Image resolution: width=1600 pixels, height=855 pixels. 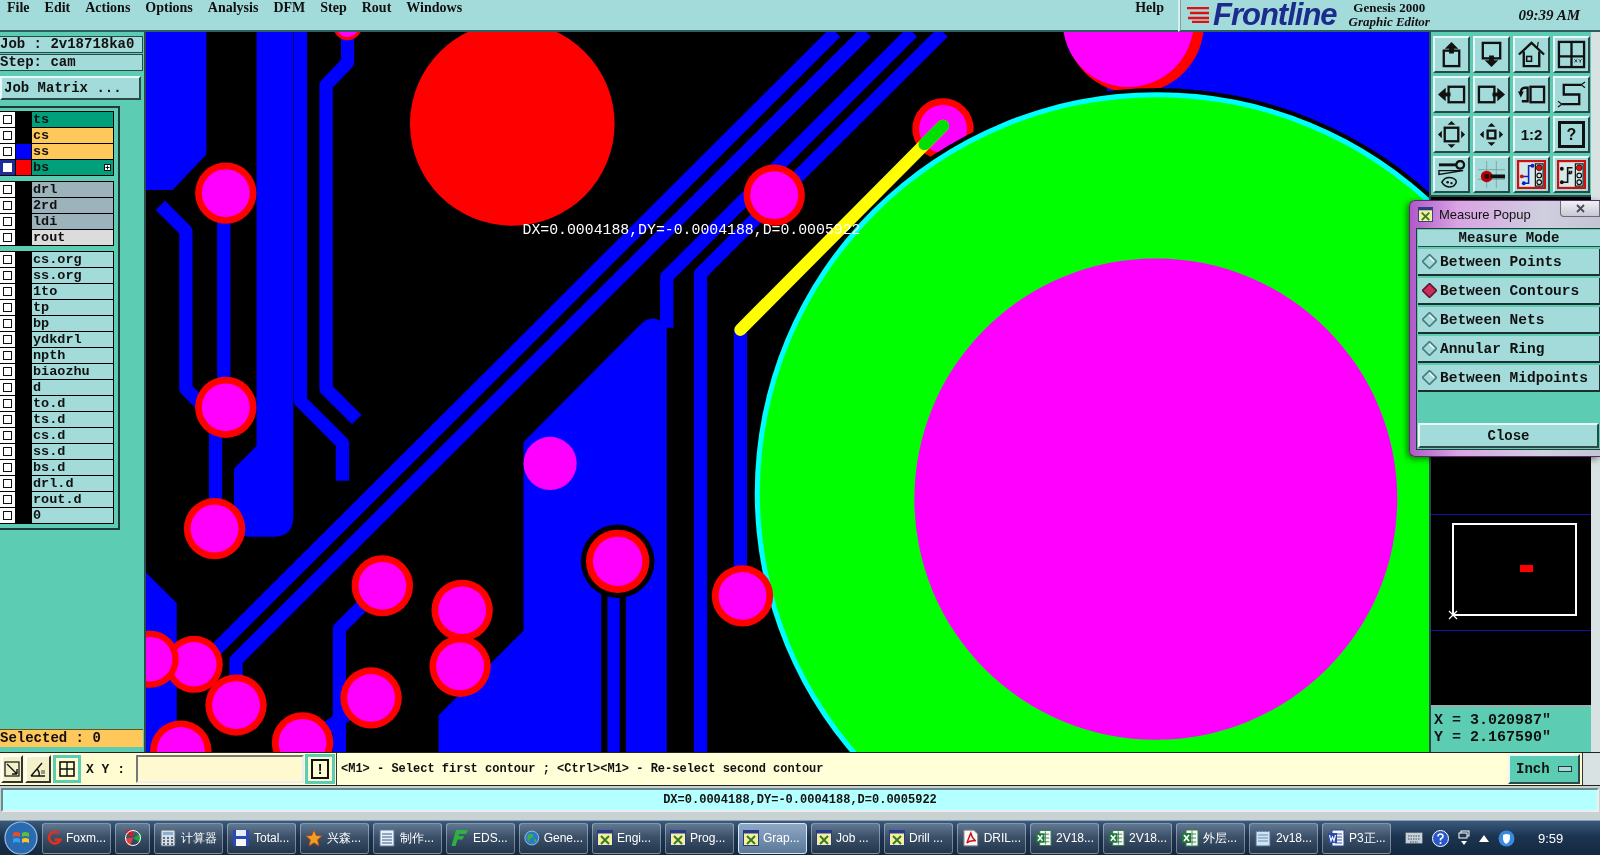 I want to click on toolbar-button: ?, so click(x=1571, y=134).